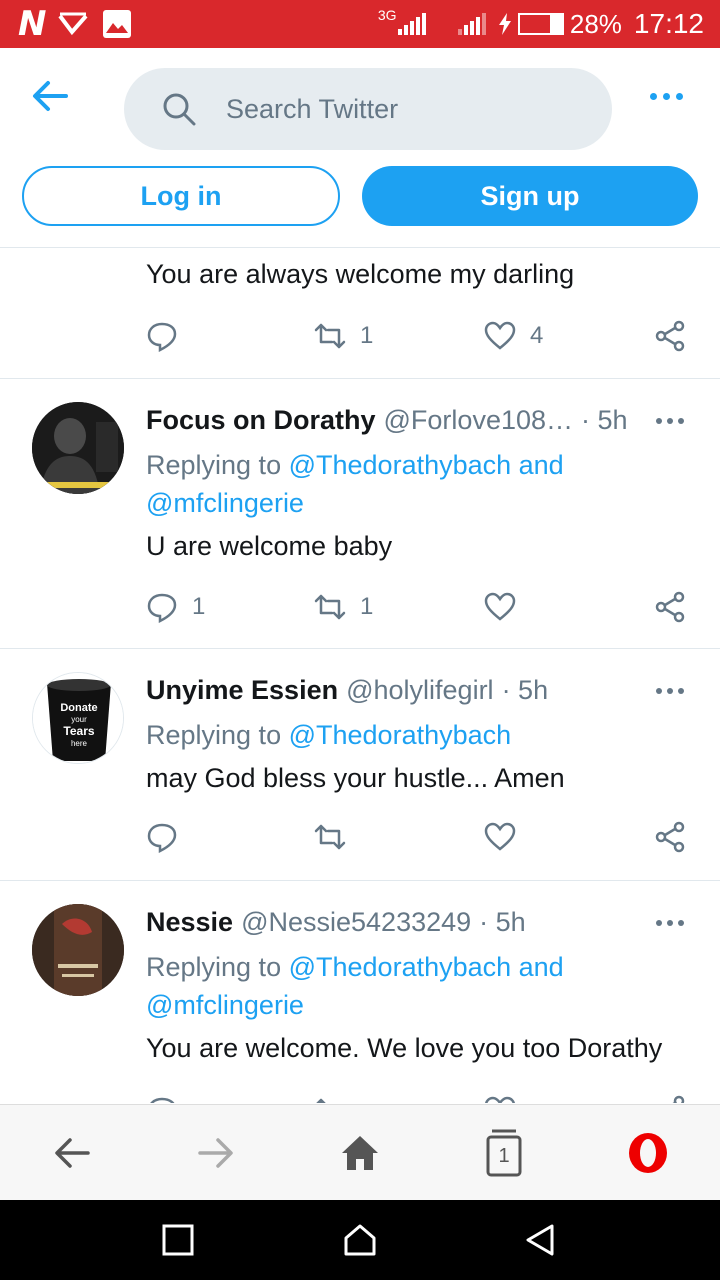 This screenshot has width=720, height=1280. I want to click on battery-indicator: 28%, so click(560, 24).